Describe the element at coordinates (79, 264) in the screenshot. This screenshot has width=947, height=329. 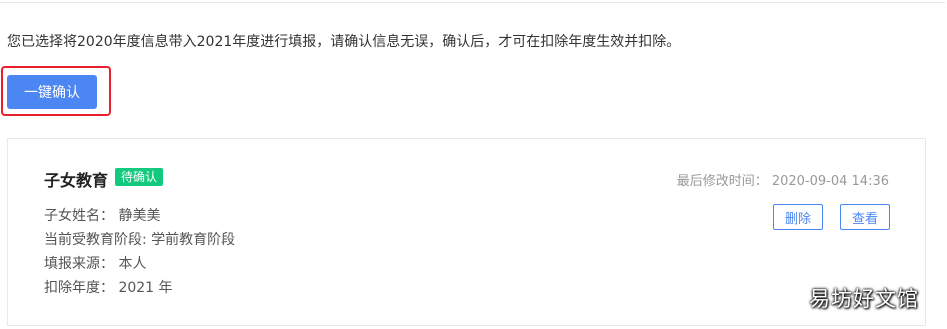
I see `field-label: 填报来源：` at that location.